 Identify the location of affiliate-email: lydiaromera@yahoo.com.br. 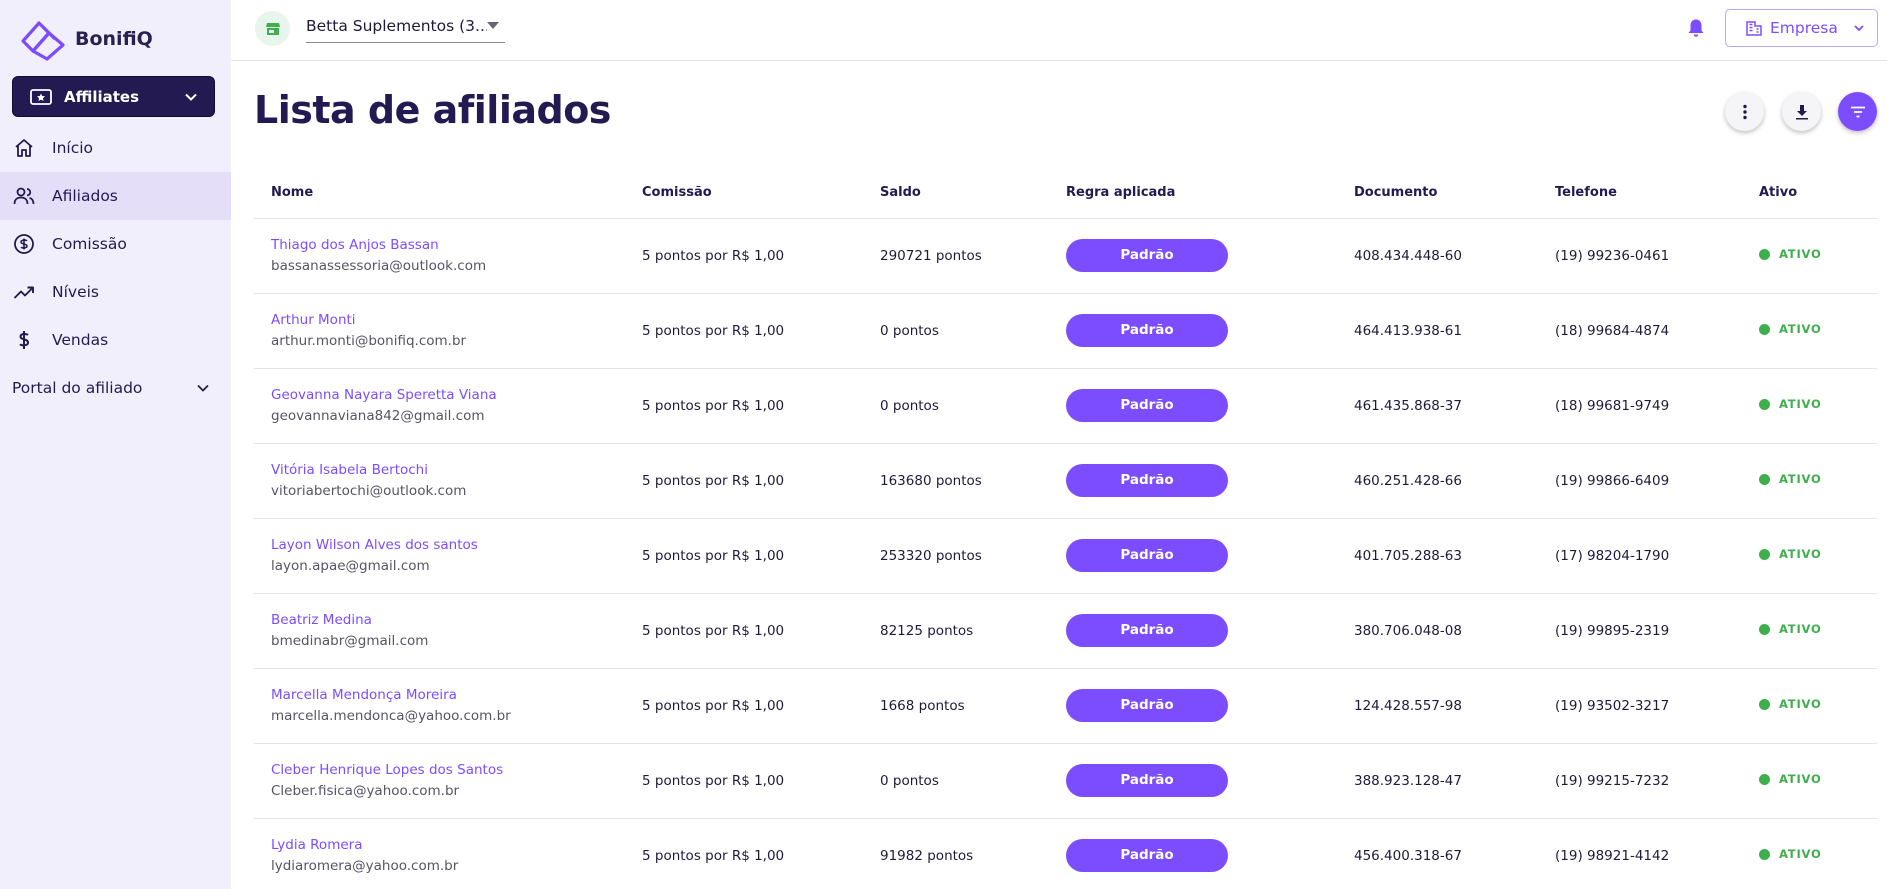
(365, 866).